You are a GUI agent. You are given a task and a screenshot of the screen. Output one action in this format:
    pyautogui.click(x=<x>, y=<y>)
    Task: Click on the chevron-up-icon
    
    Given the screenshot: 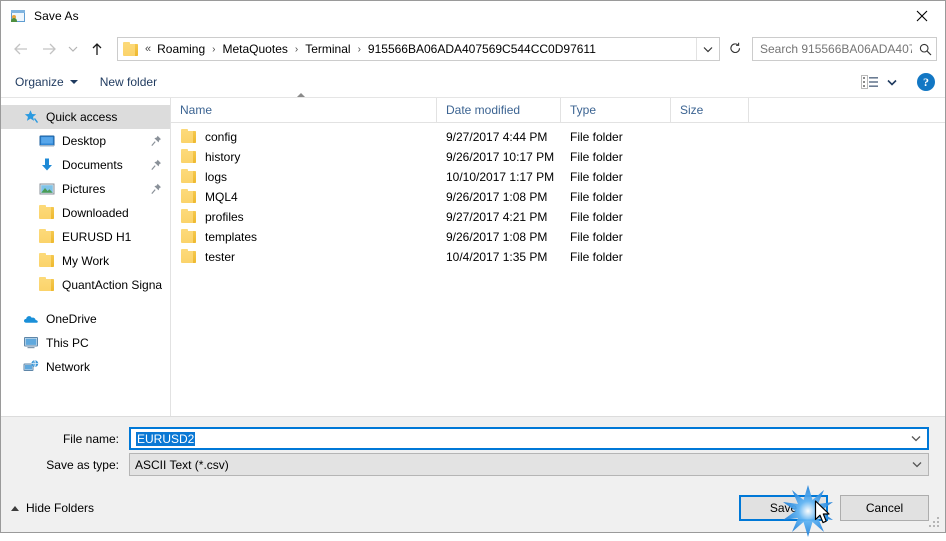 What is the action you would take?
    pyautogui.click(x=15, y=508)
    